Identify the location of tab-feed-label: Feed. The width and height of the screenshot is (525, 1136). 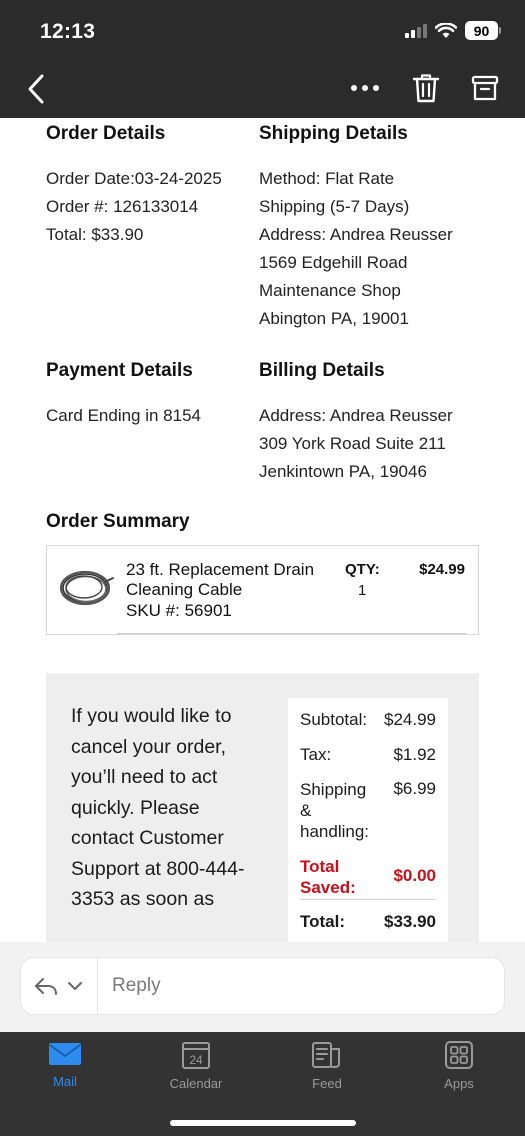
(327, 1083).